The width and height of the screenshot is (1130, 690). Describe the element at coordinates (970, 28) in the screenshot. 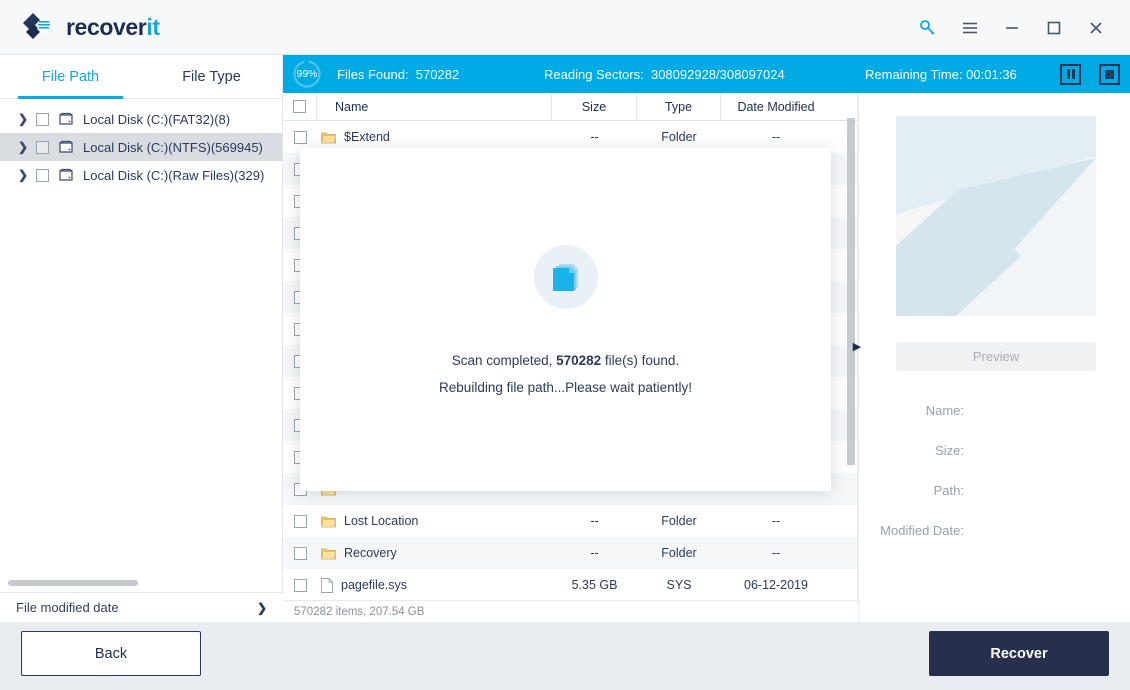

I see `menu-icon` at that location.